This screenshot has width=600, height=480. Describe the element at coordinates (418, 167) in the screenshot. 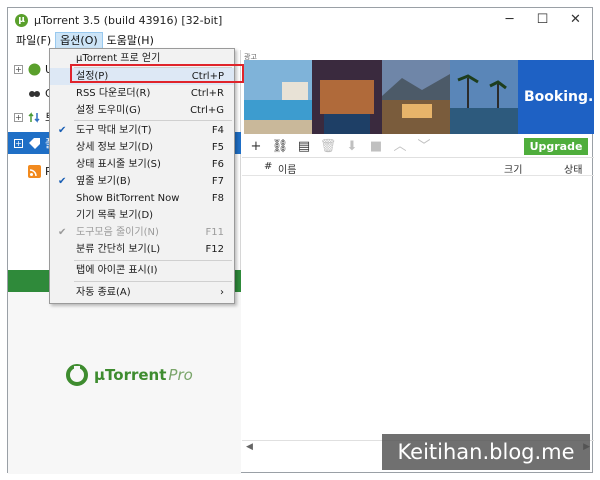

I see `torrent-list-header: # 이름 크기 상태` at that location.